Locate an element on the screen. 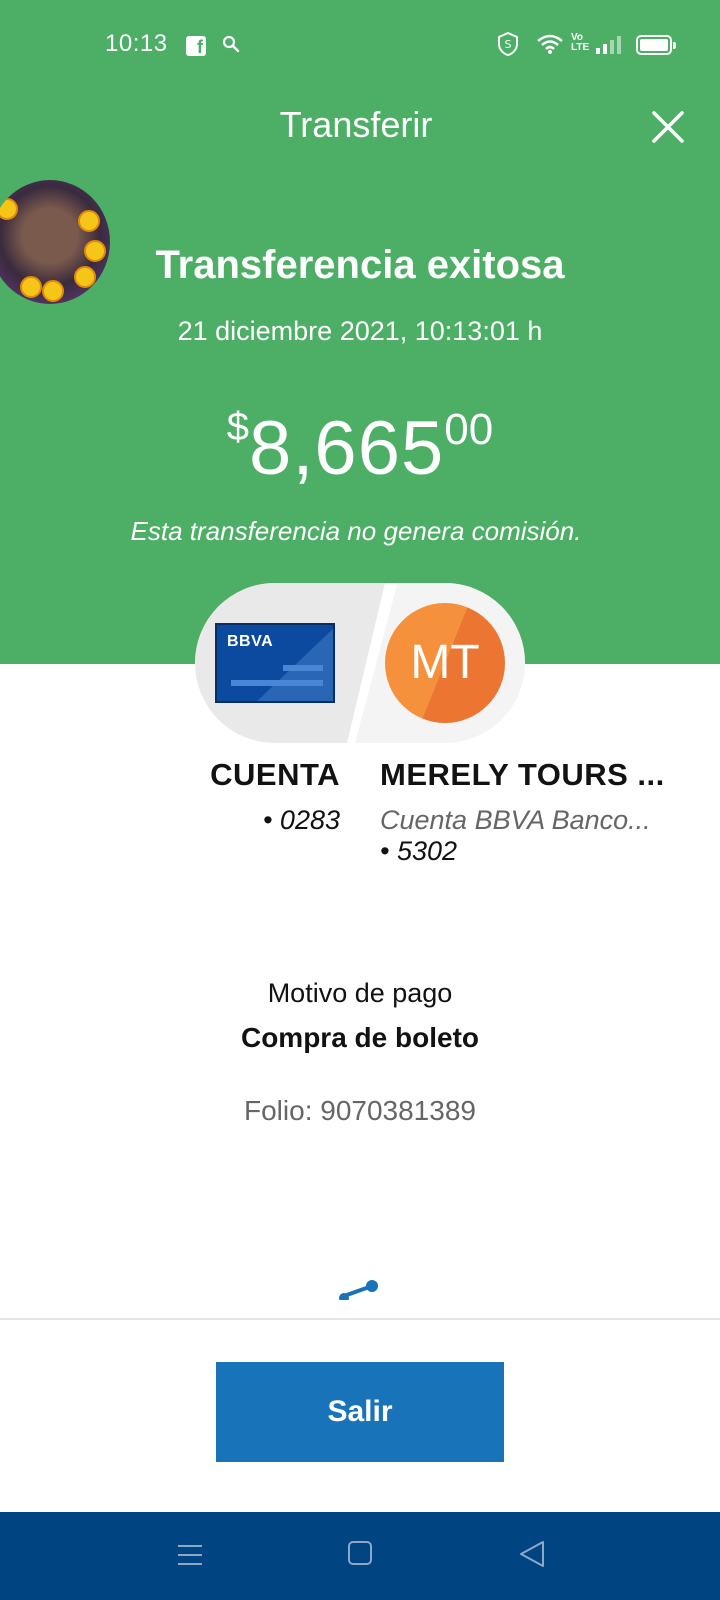  bbva-card-icon: BBVA is located at coordinates (275, 663).